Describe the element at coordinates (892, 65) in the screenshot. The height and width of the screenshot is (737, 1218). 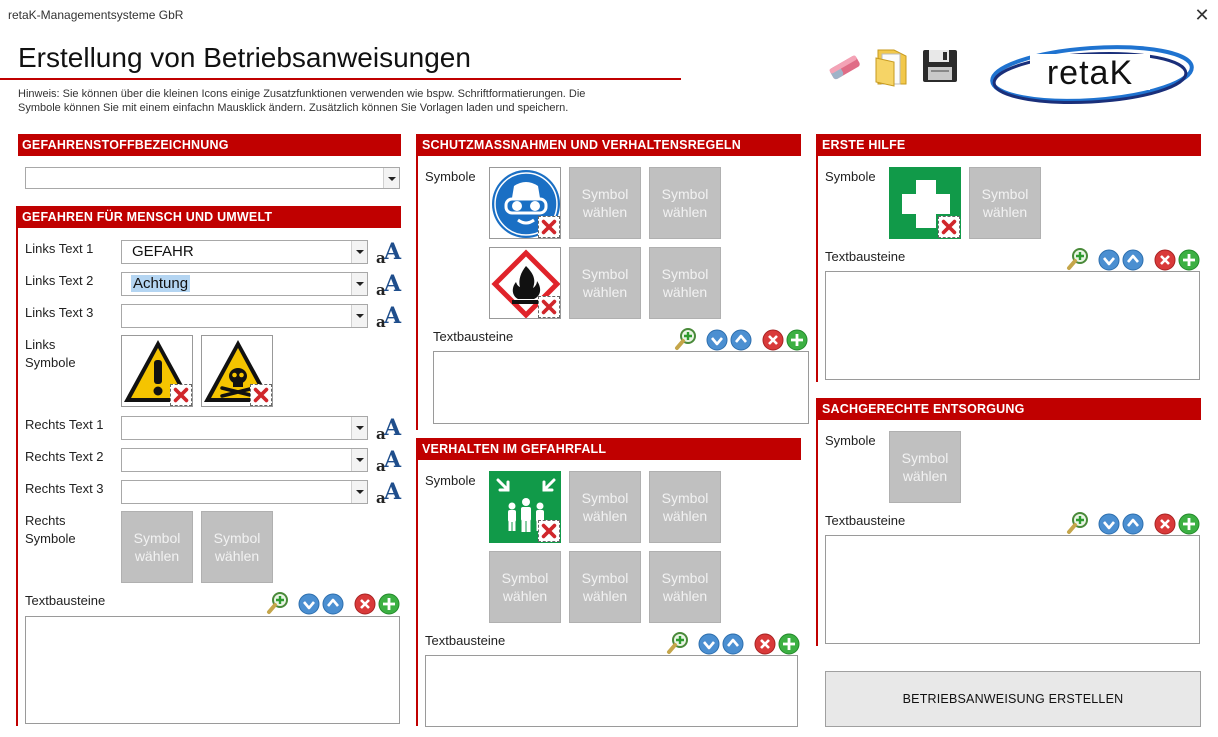
I see `folder-icon` at that location.